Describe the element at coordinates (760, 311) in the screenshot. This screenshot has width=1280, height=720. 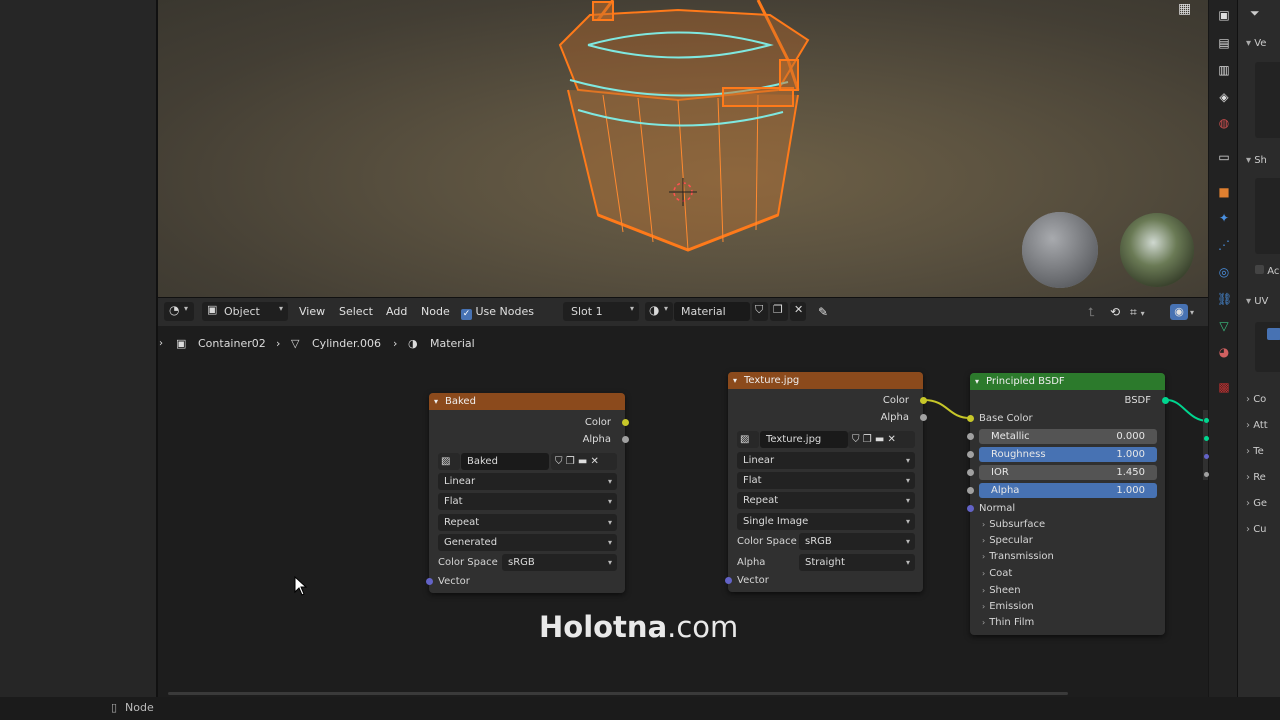
I see `fake-user-button: ⛉` at that location.